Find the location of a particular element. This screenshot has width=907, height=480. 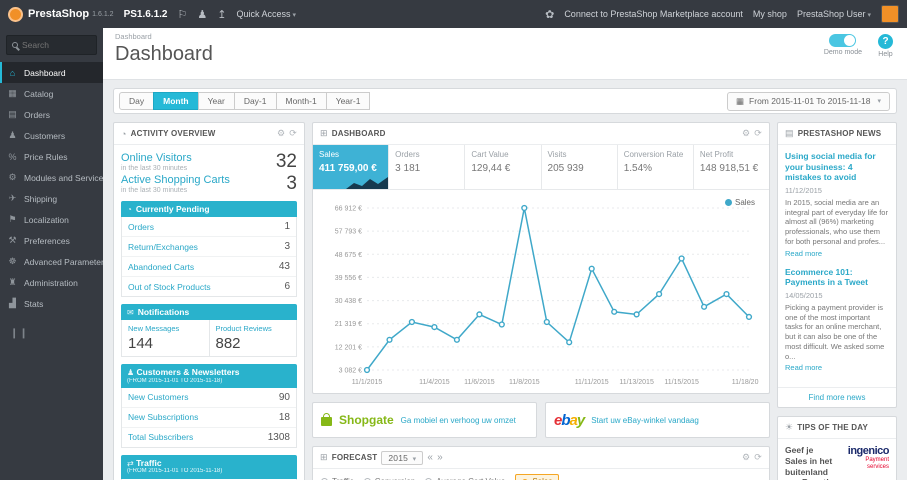

help-icon: ? is located at coordinates (885, 41).